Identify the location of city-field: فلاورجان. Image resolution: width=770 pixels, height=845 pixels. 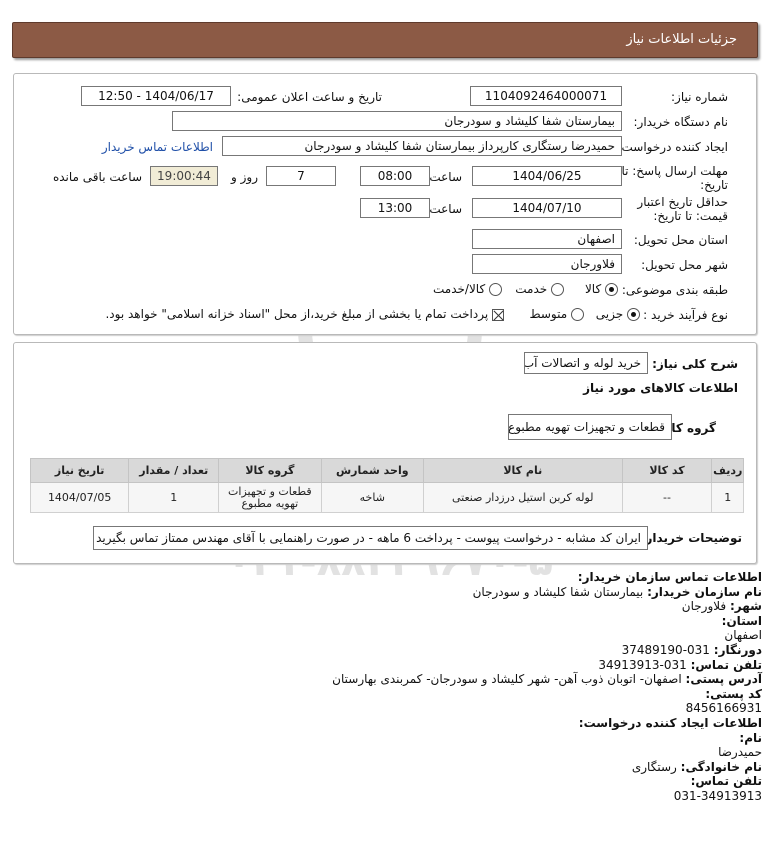
(547, 264).